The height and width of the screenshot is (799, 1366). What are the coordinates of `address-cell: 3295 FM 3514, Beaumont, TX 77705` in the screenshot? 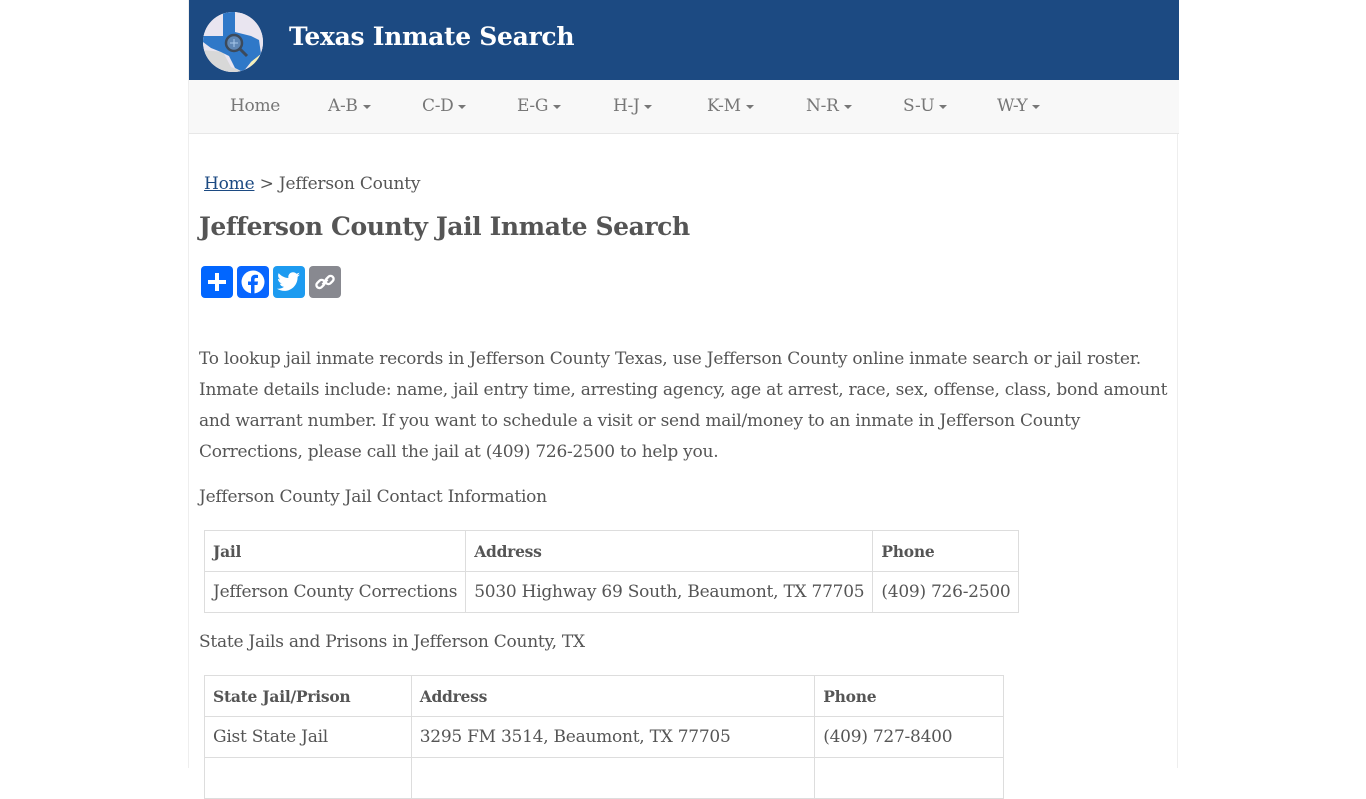 It's located at (613, 737).